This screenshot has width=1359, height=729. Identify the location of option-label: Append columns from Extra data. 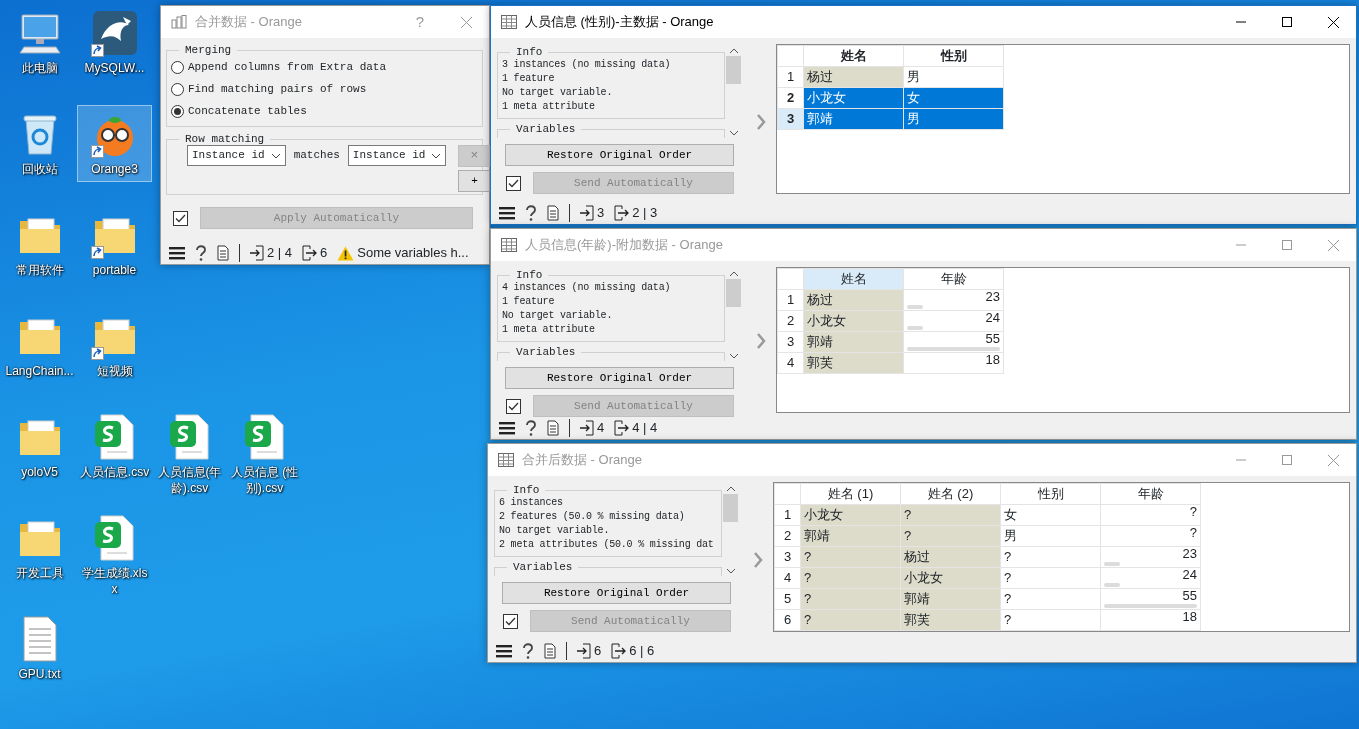
(287, 67).